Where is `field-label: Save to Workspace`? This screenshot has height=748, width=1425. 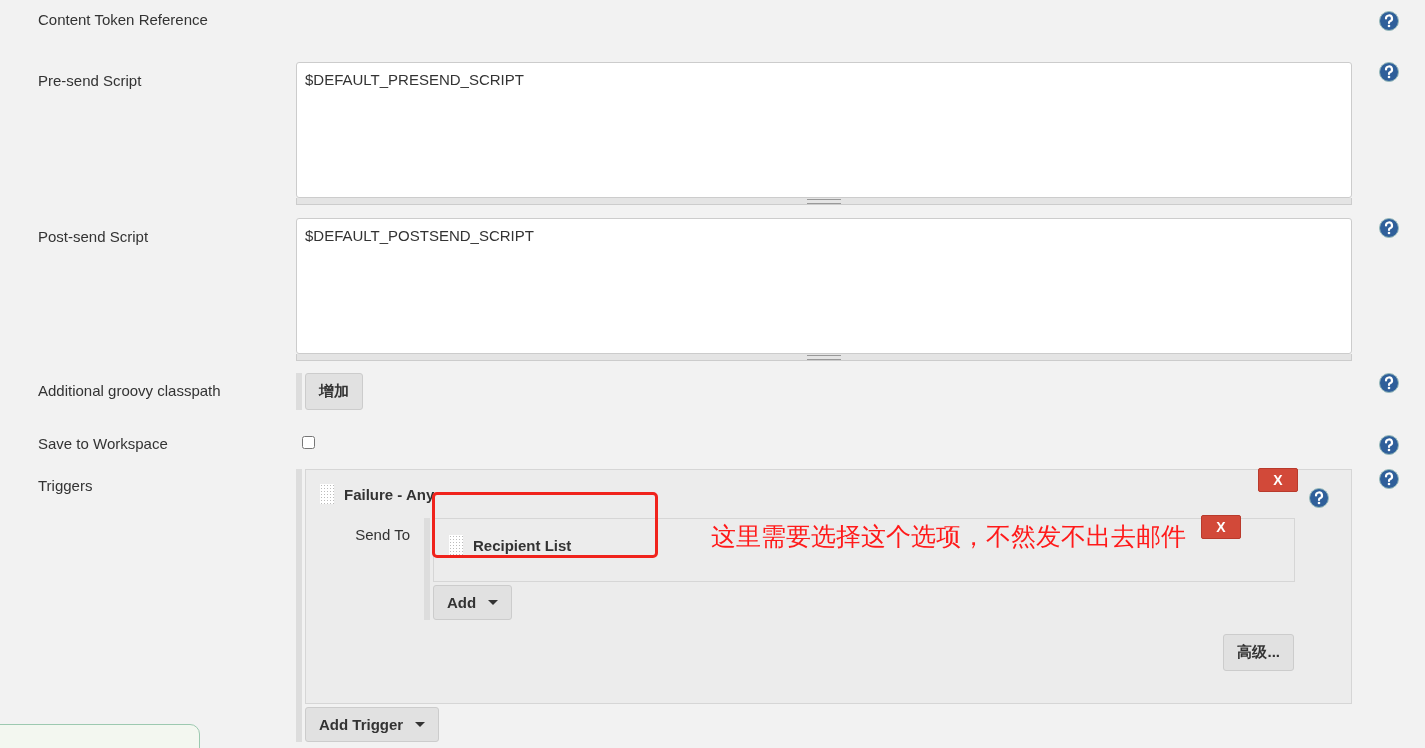 field-label: Save to Workspace is located at coordinates (103, 443).